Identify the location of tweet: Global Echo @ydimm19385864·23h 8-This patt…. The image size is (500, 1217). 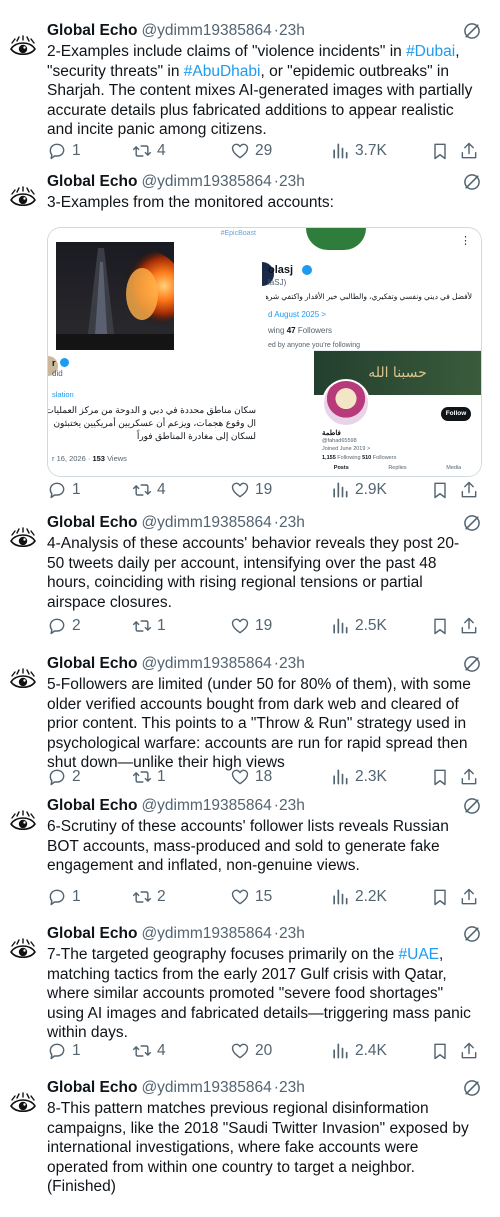
(250, 1147).